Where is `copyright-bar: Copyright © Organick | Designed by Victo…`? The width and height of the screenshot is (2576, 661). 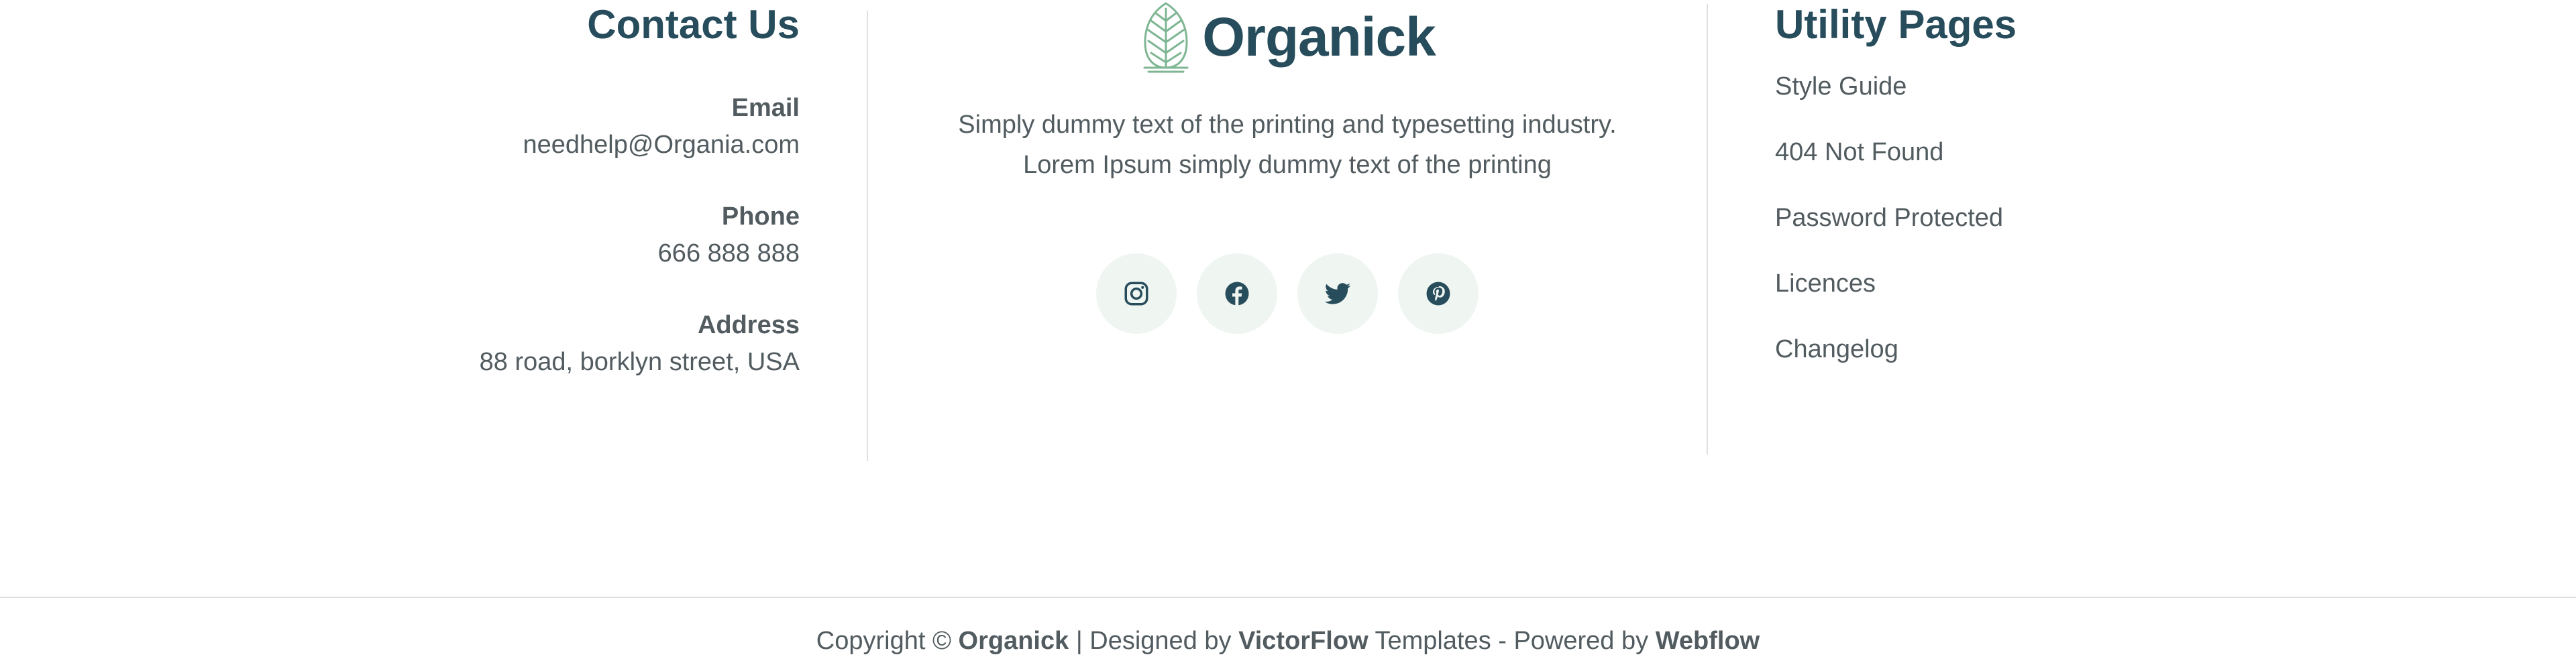 copyright-bar: Copyright © Organick | Designed by Victo… is located at coordinates (1288, 641).